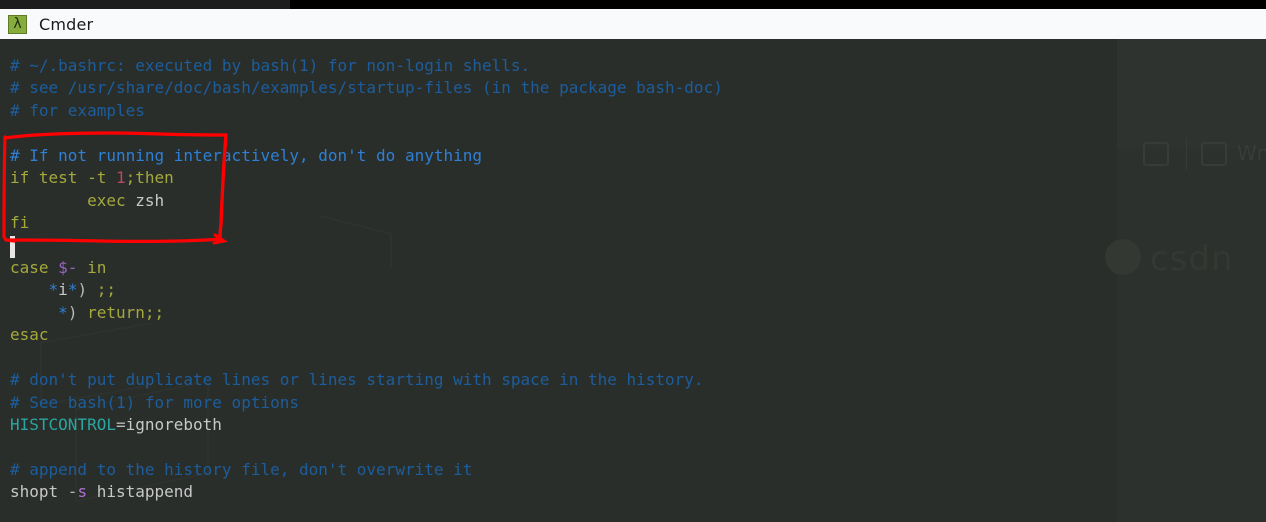  What do you see at coordinates (73, 200) in the screenshot?
I see `code-token: exec` at bounding box center [73, 200].